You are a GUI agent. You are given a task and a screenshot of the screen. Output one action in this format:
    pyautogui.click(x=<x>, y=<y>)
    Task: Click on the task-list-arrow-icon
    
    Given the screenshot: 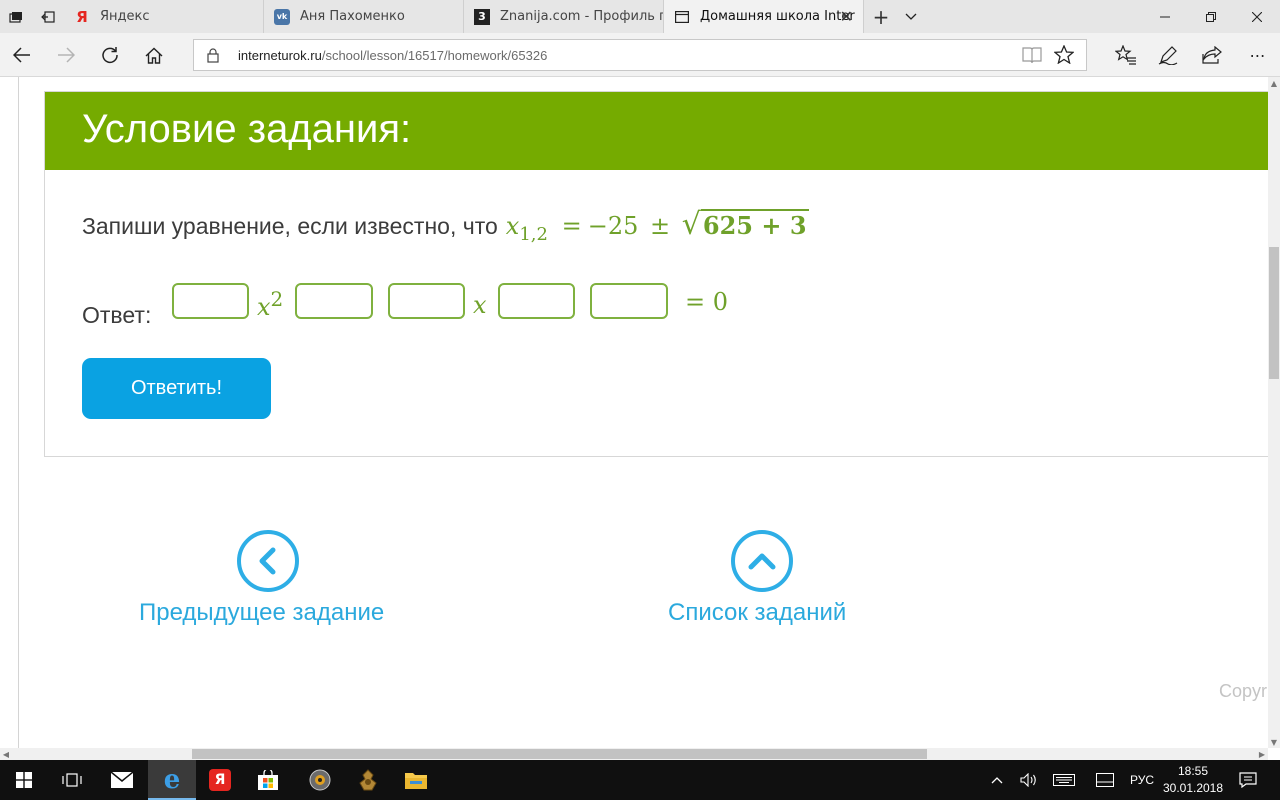 What is the action you would take?
    pyautogui.click(x=762, y=561)
    